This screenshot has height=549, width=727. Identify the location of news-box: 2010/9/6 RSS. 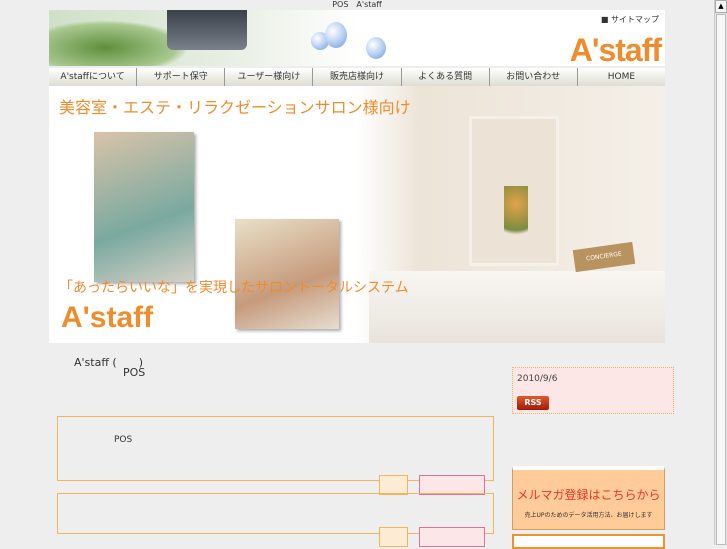
(593, 390).